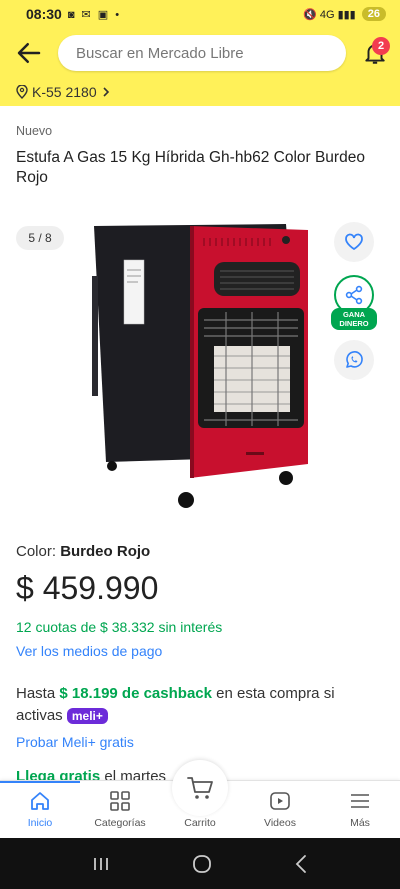 The height and width of the screenshot is (889, 400). What do you see at coordinates (29, 53) in the screenshot?
I see `back-arrow-icon` at bounding box center [29, 53].